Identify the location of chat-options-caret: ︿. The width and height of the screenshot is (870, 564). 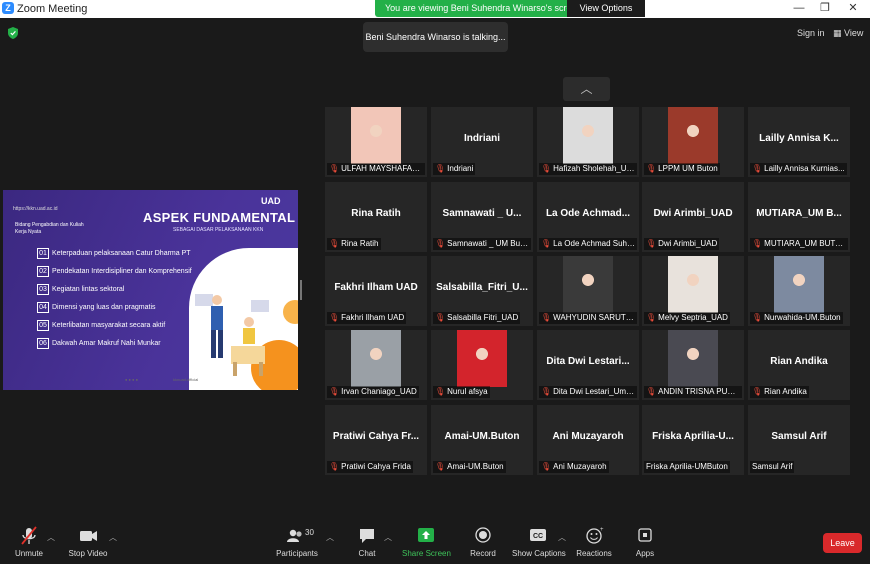
(388, 537).